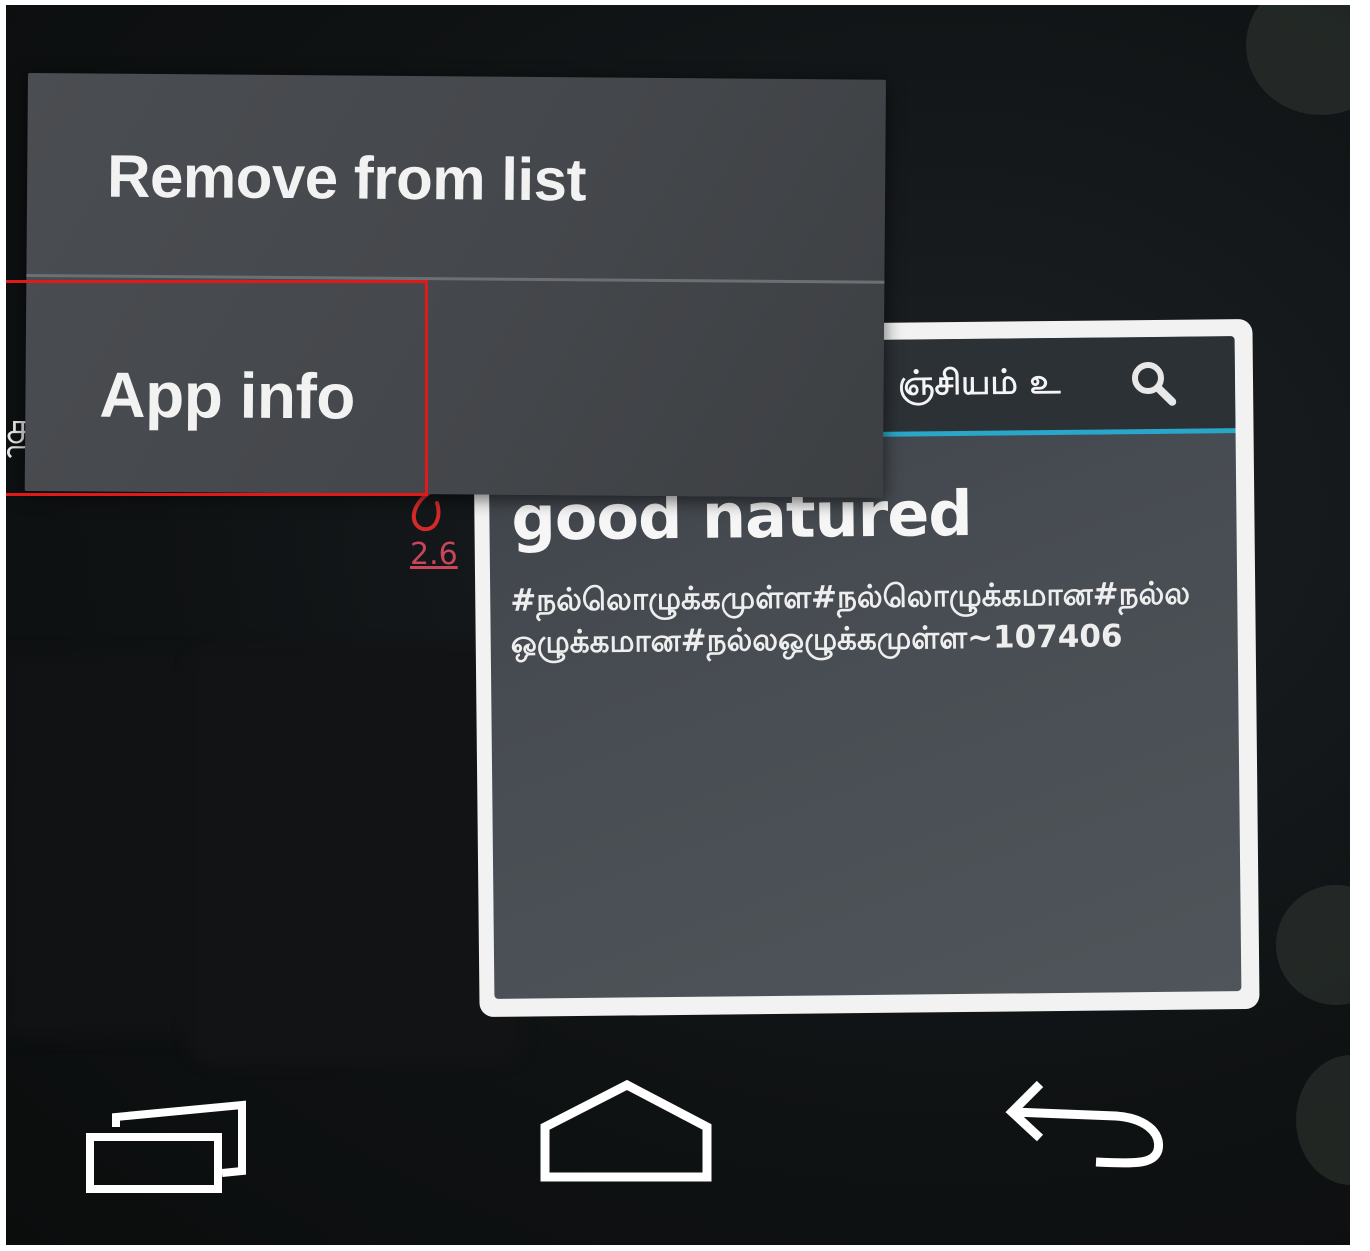  Describe the element at coordinates (1086, 1120) in the screenshot. I see `back-icon` at that location.